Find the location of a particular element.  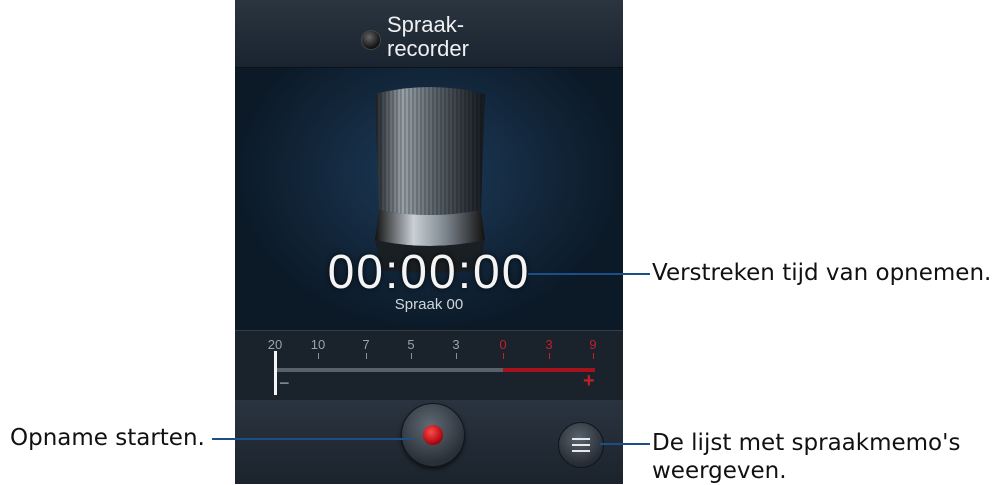

list-icon is located at coordinates (581, 445).